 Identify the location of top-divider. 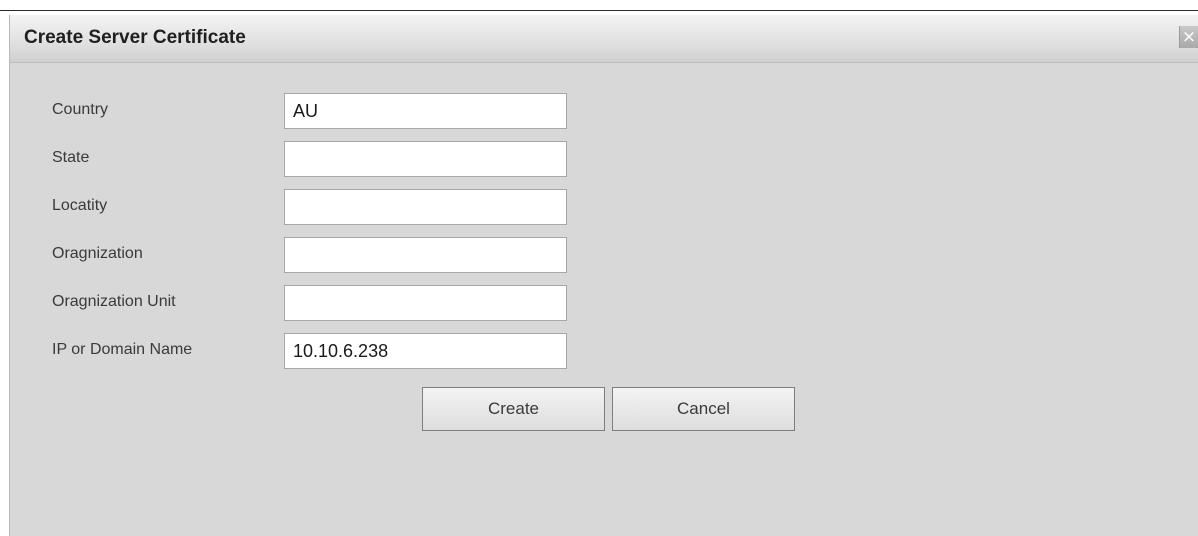
(599, 10).